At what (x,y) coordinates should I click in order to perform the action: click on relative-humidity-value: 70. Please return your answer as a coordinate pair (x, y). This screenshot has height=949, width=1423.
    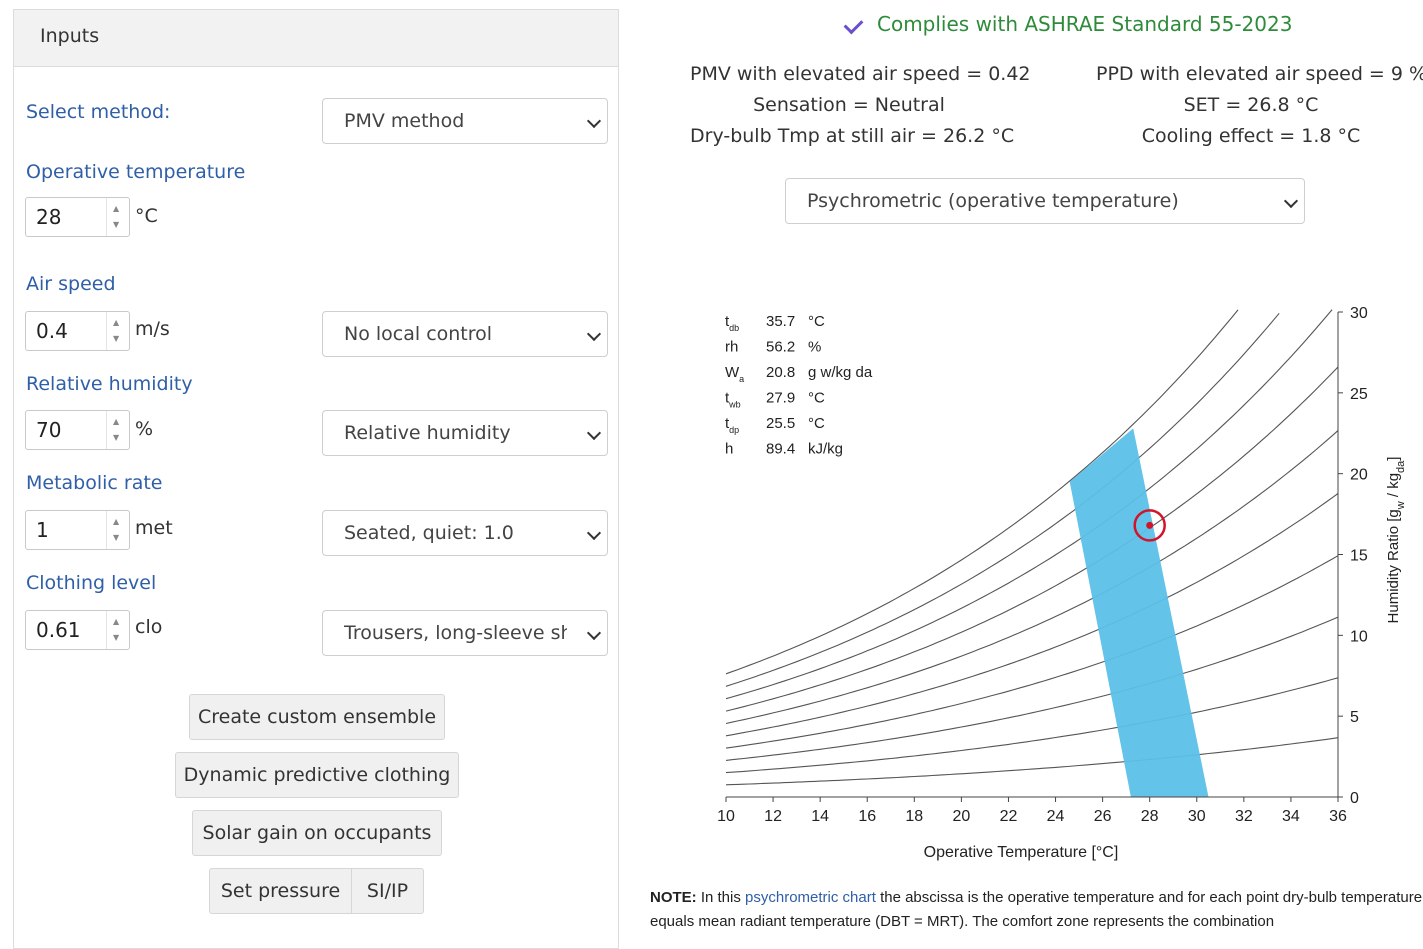
    Looking at the image, I should click on (49, 430).